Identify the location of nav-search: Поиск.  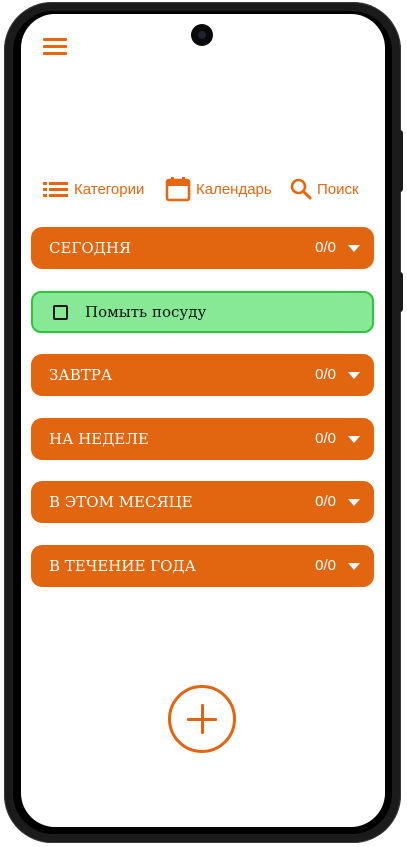
(324, 189).